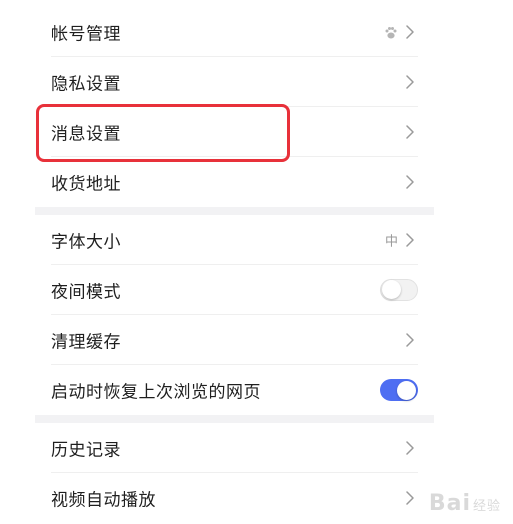 This screenshot has height=524, width=513. I want to click on watermark-logo: Bai 经验, so click(465, 503).